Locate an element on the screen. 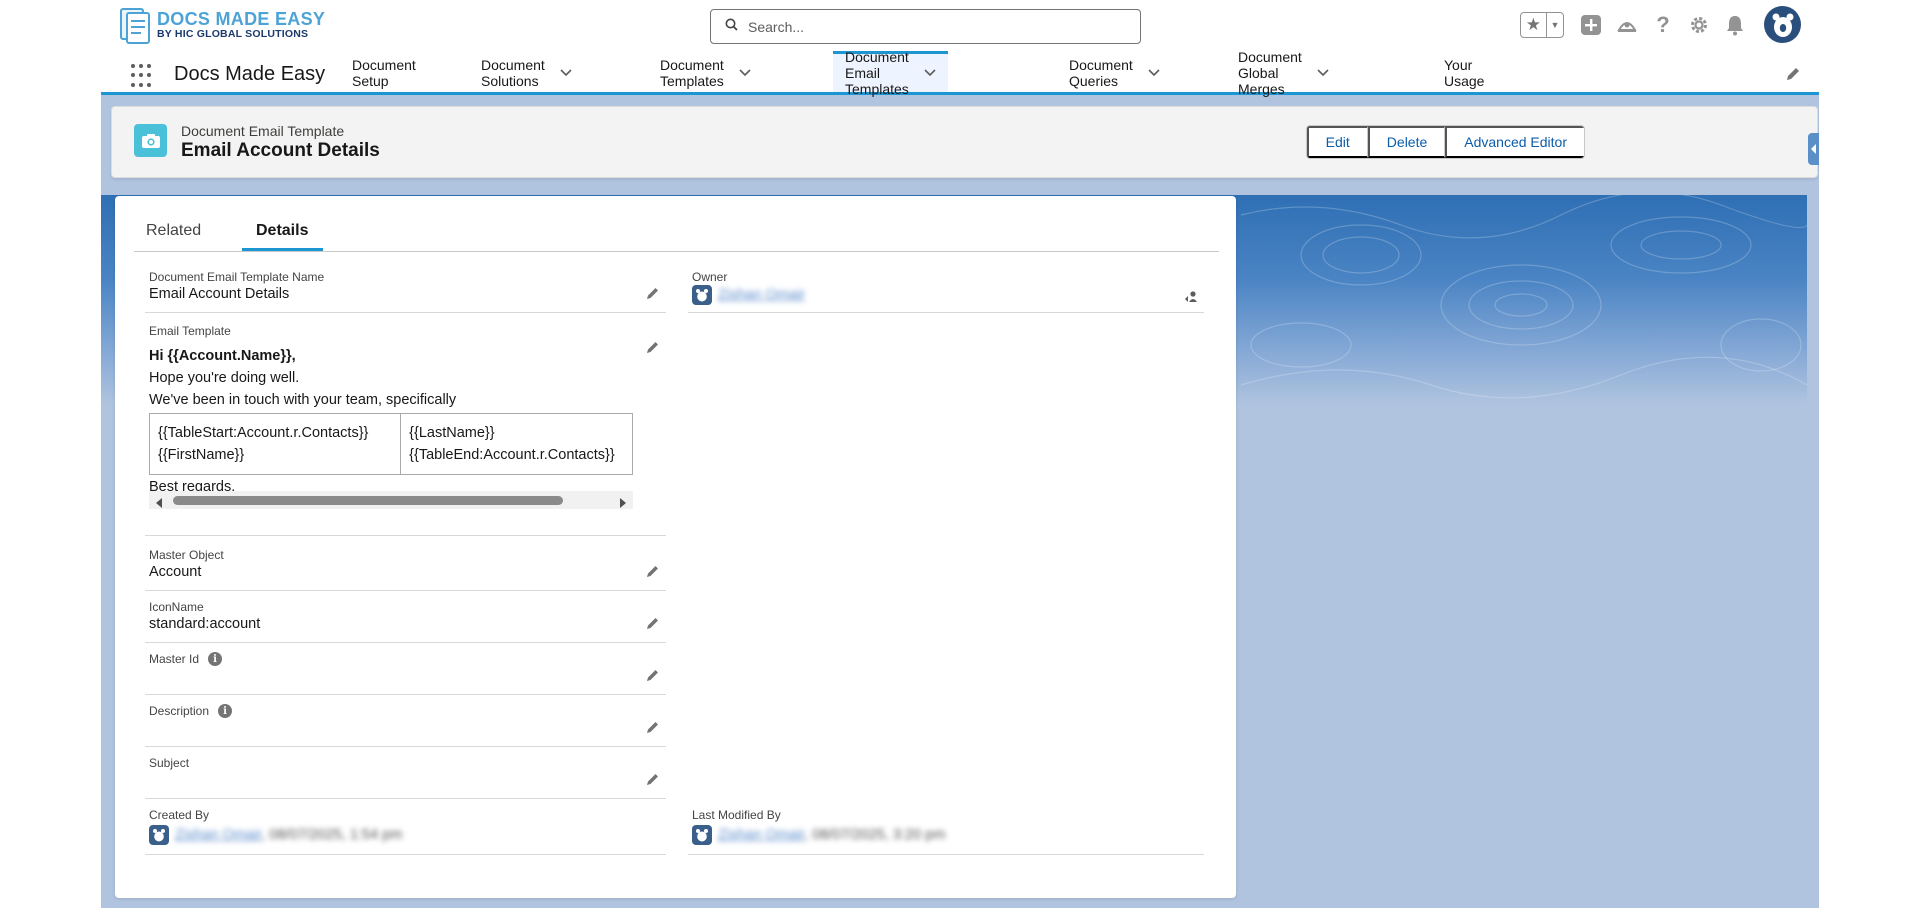  active-tab-indicator is located at coordinates (282, 249).